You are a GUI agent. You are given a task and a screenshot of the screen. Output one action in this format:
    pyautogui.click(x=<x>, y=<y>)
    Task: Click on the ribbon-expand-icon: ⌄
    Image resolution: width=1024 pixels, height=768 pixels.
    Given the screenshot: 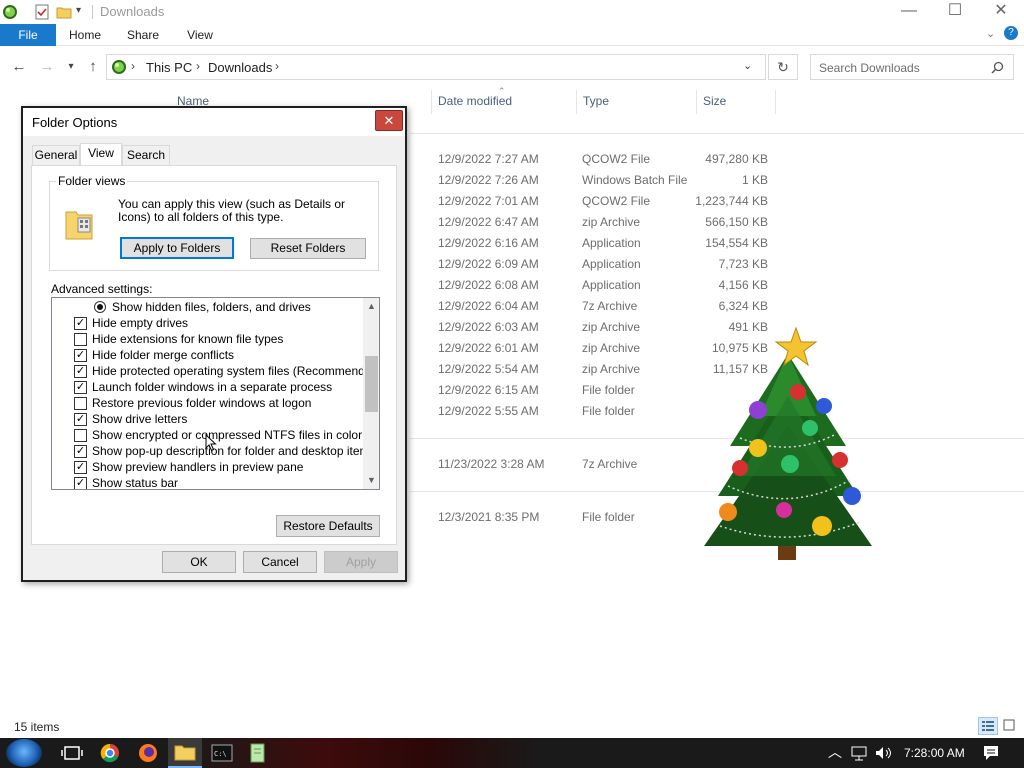 What is the action you would take?
    pyautogui.click(x=990, y=33)
    